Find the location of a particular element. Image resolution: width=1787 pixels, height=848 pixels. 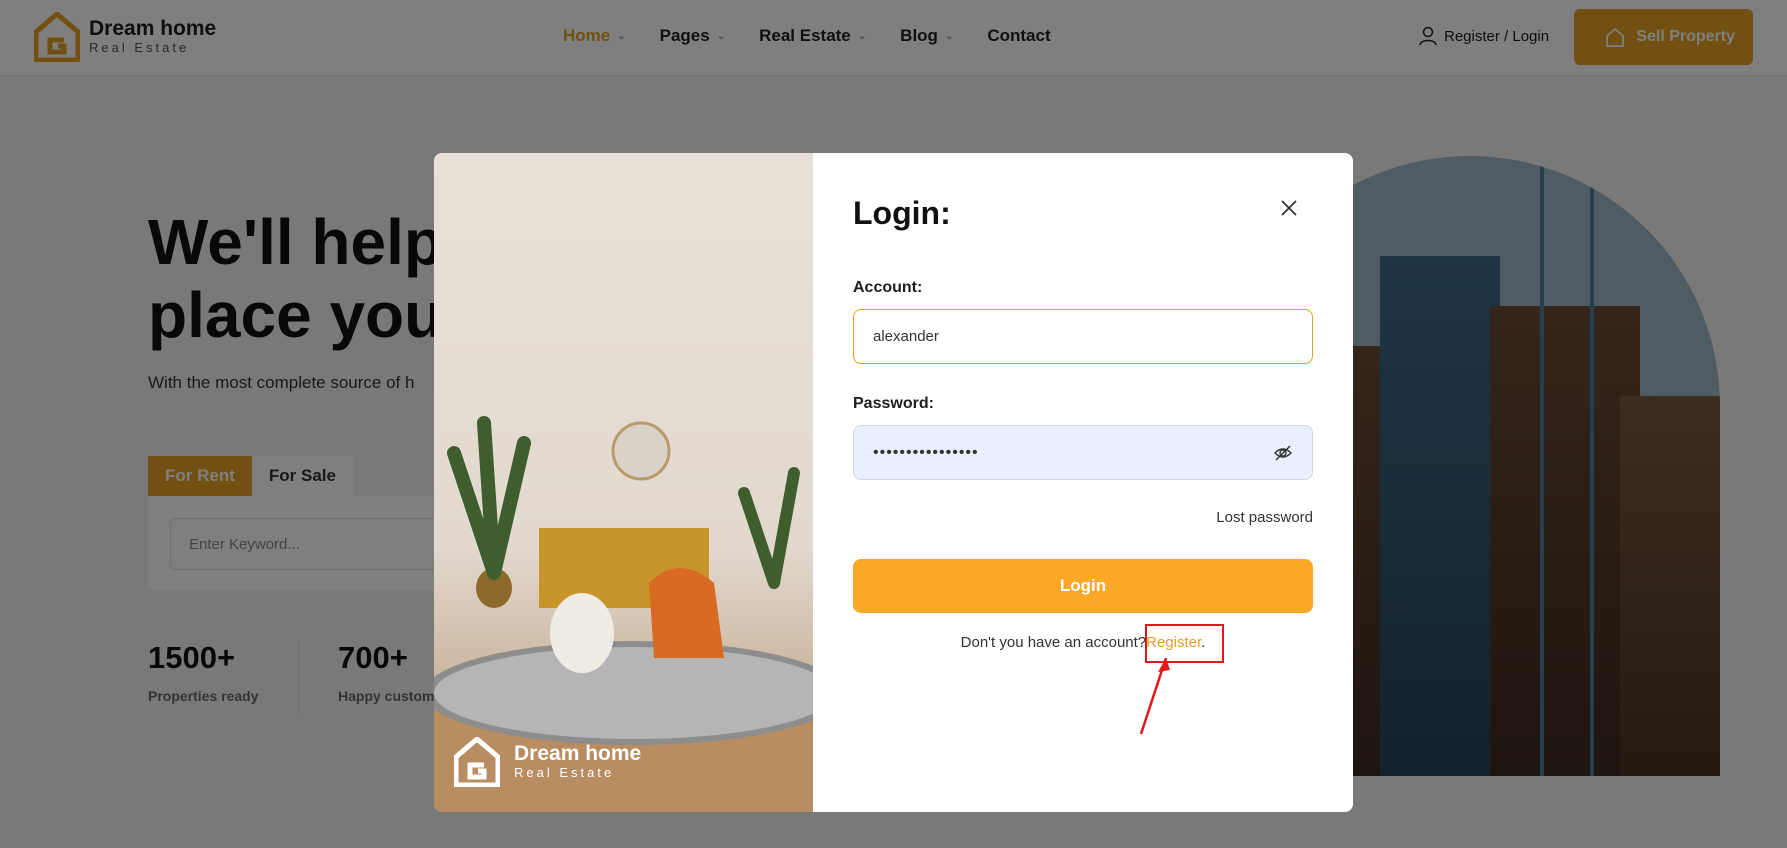

house-logo-icon is located at coordinates (477, 762).